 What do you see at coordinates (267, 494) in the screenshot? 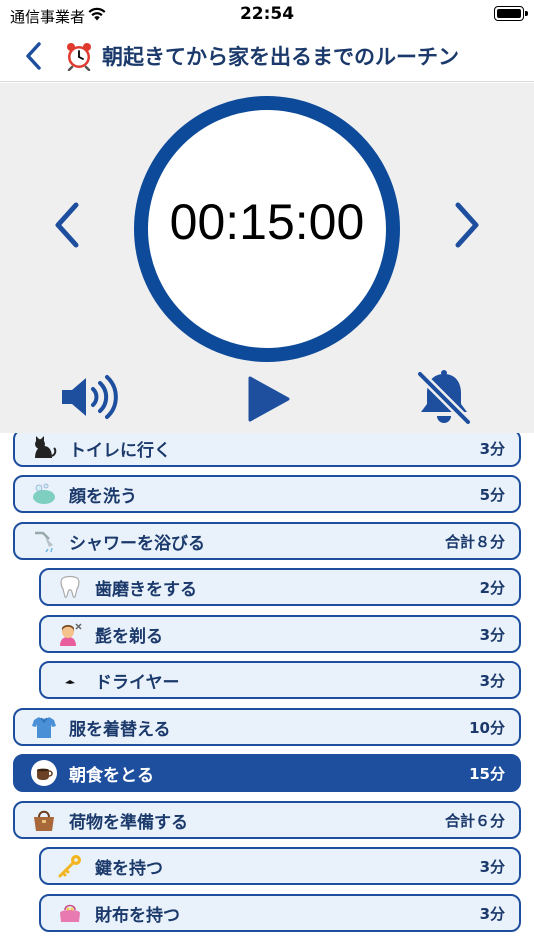
I see `list-item: 顔を洗う 5分` at bounding box center [267, 494].